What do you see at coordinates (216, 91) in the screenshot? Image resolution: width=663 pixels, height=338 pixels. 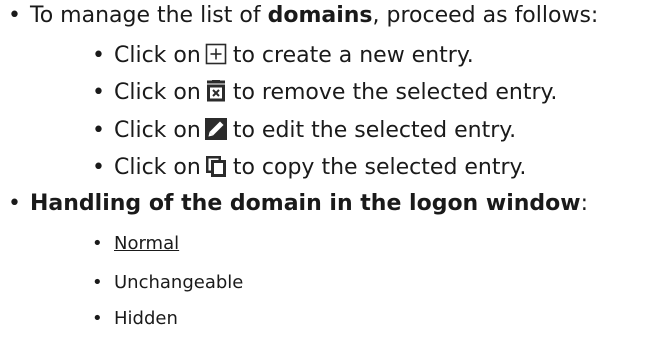 I see `delete-icon` at bounding box center [216, 91].